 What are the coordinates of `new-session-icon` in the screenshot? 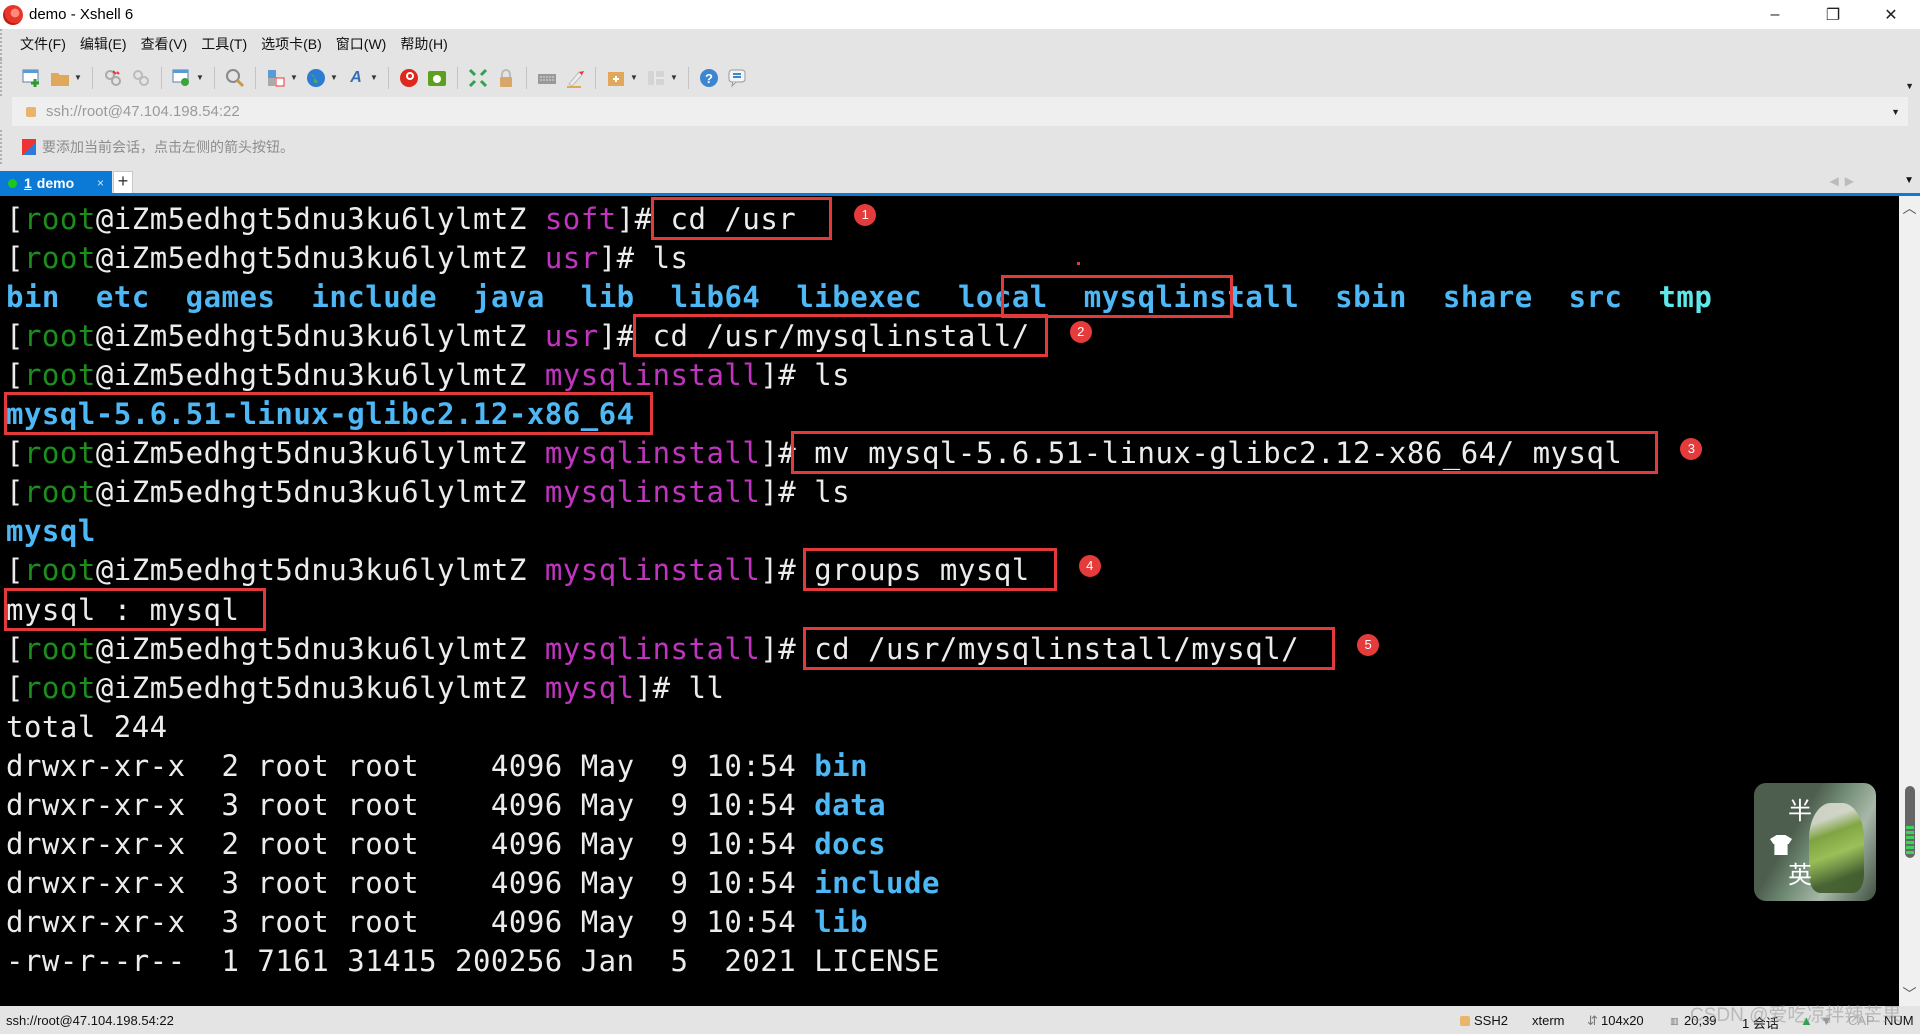 It's located at (32, 78).